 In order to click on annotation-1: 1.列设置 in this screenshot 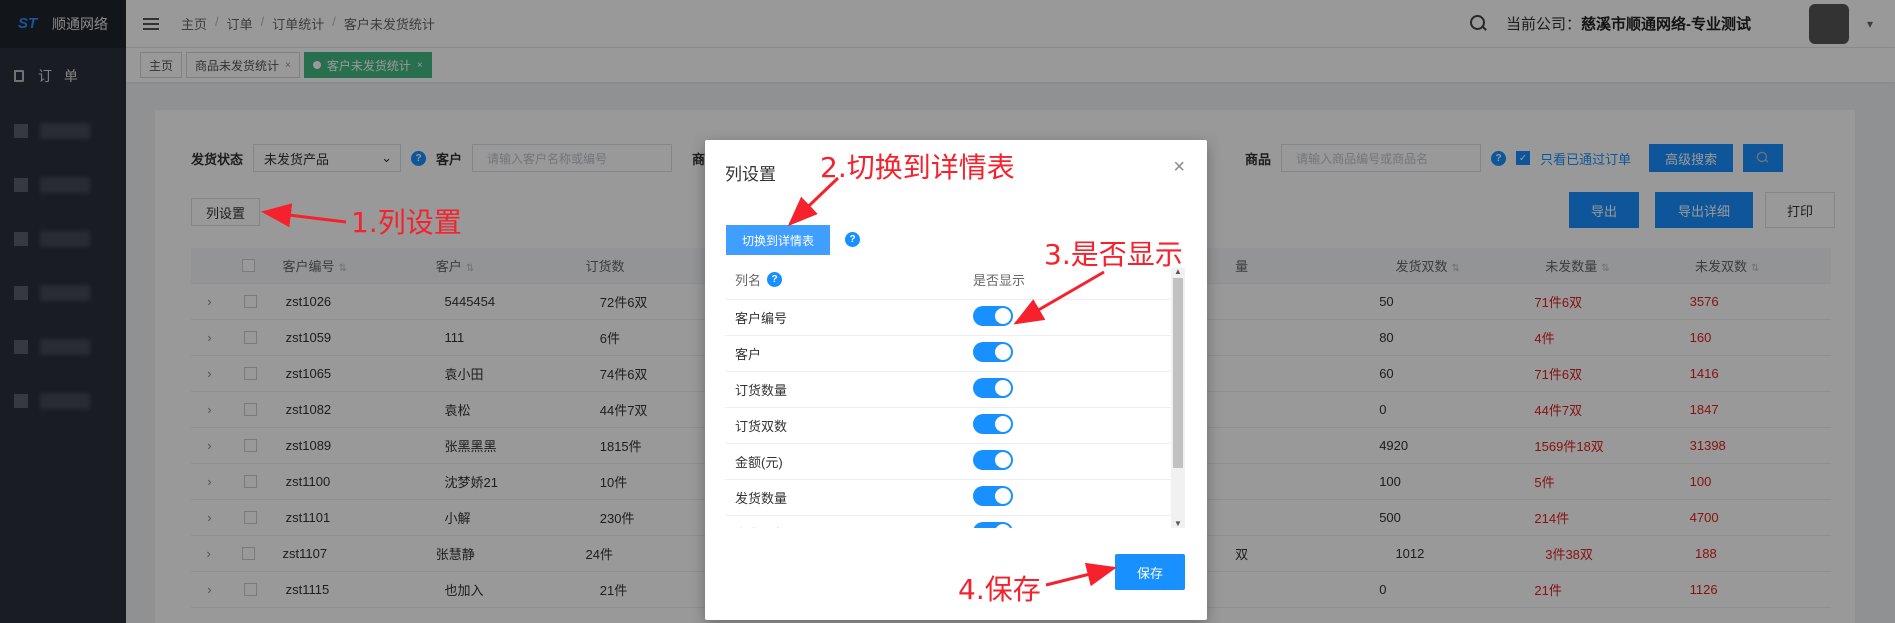, I will do `click(406, 222)`.